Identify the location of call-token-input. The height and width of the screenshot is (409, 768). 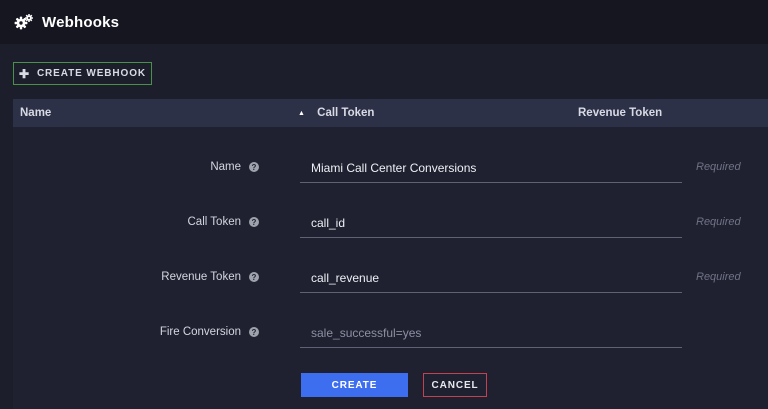
(491, 223).